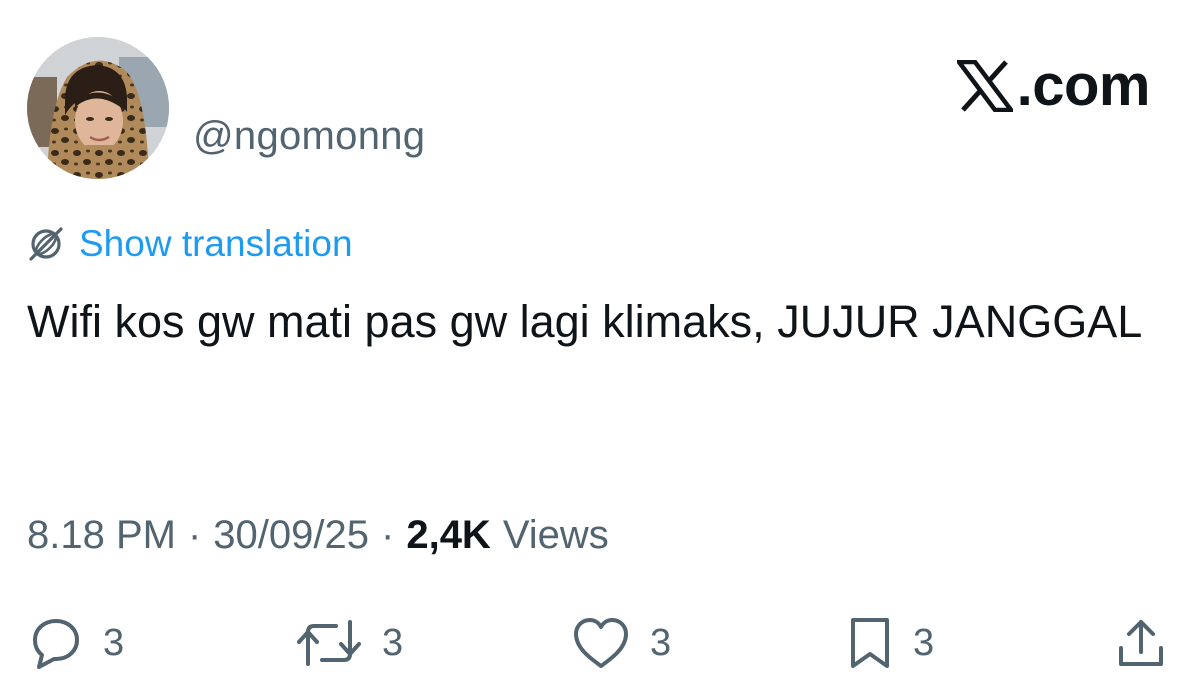 This screenshot has height=697, width=1200. Describe the element at coordinates (216, 243) in the screenshot. I see `show-translation-label: Show translation` at that location.